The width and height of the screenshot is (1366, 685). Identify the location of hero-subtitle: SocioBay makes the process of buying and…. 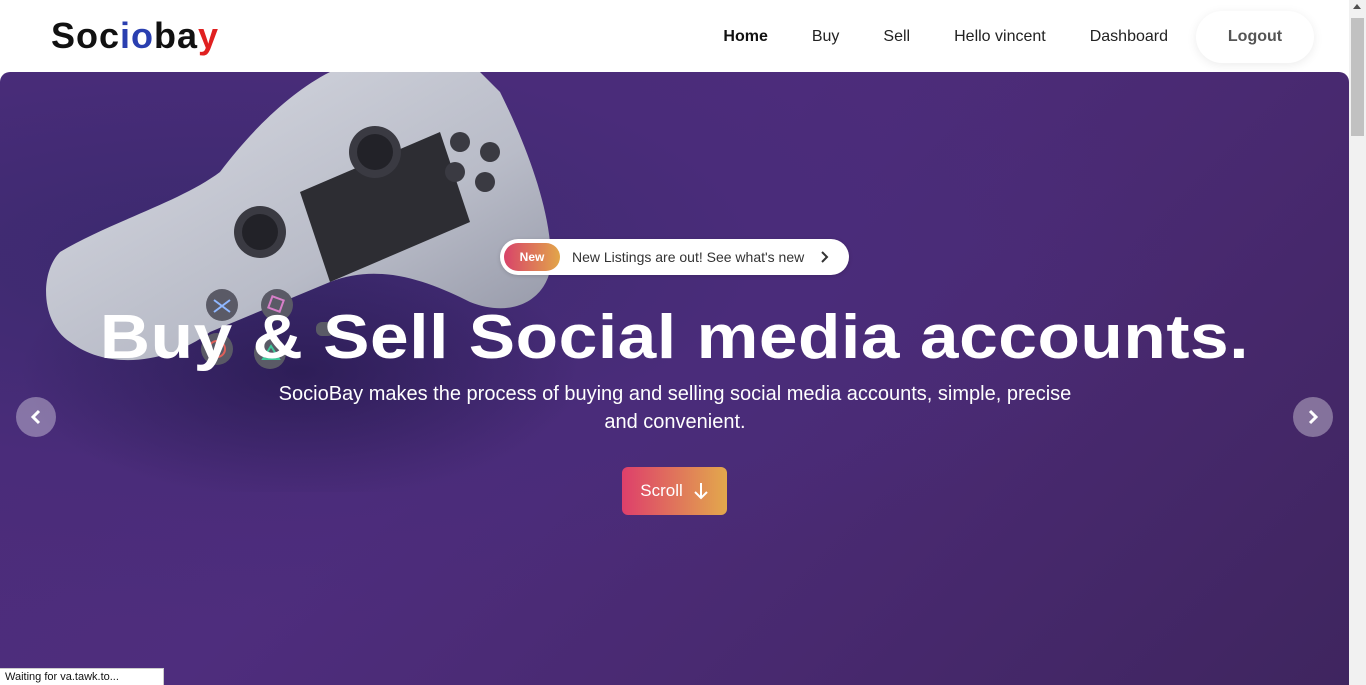
(675, 408).